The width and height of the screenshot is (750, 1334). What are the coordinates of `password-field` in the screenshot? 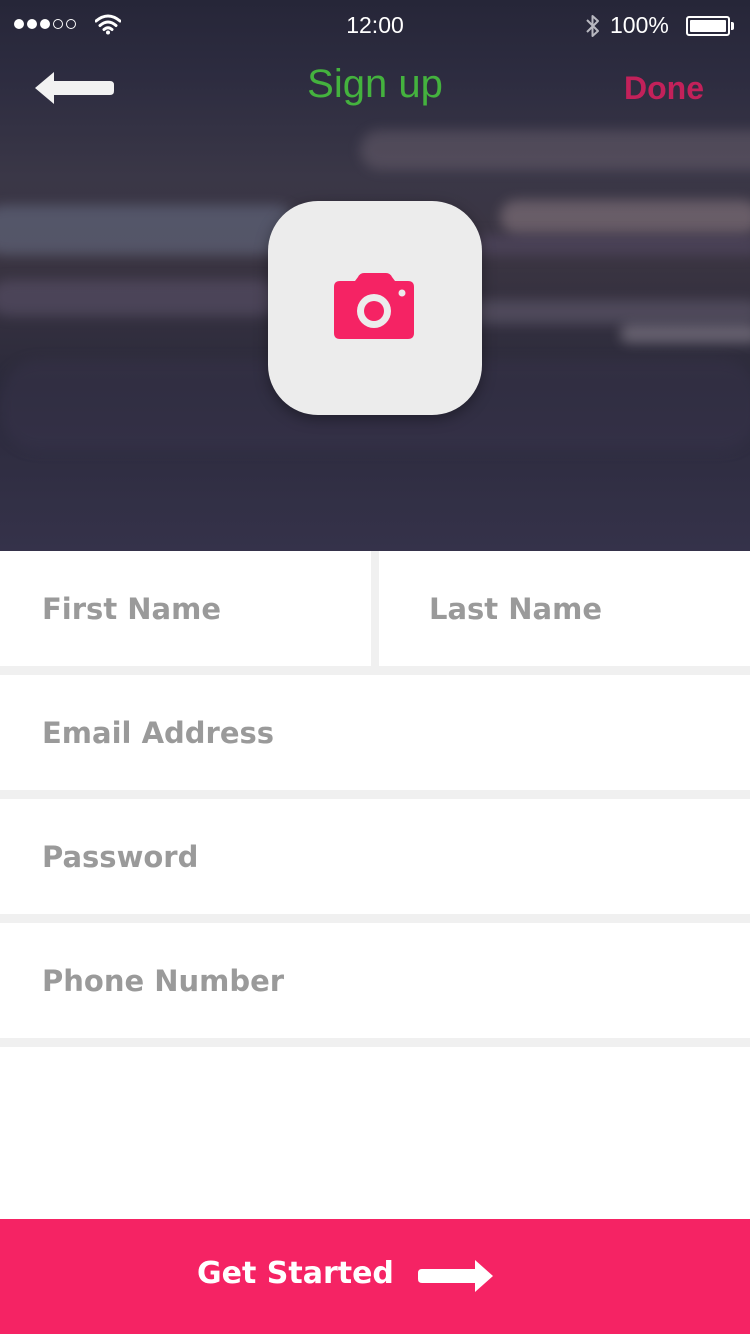 It's located at (375, 856).